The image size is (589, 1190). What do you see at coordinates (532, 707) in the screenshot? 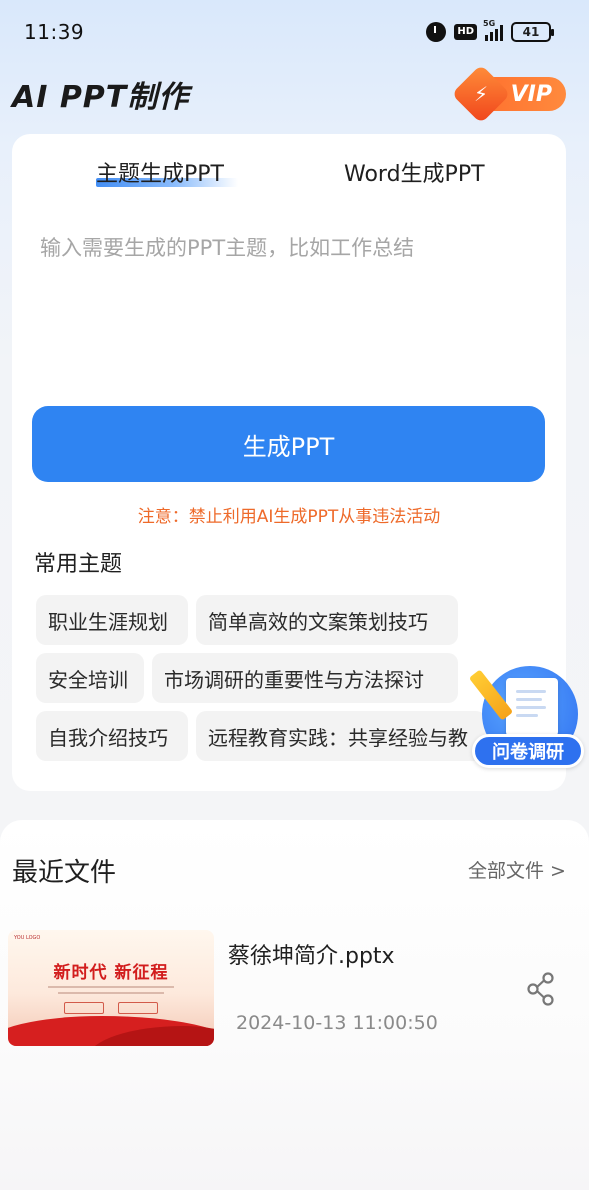
I see `document-icon` at bounding box center [532, 707].